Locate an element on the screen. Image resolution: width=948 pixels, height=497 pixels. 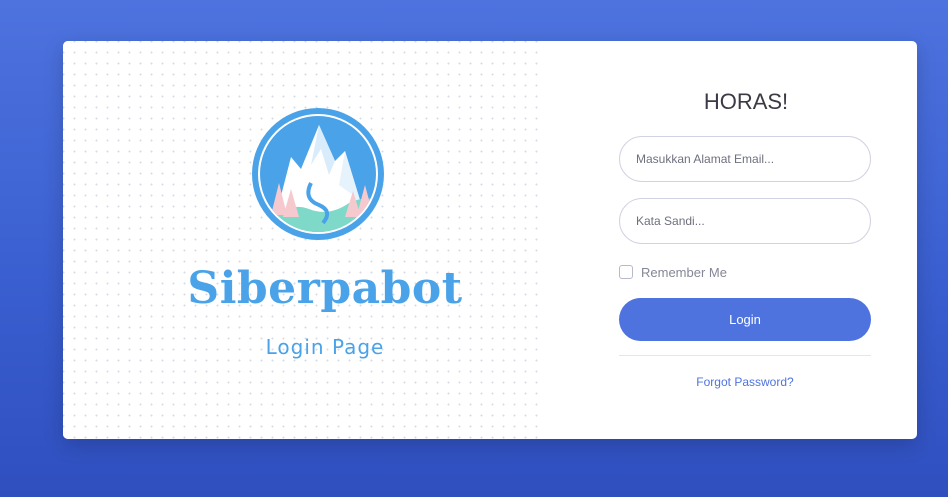
brand-subtitle: Login Page is located at coordinates (325, 347).